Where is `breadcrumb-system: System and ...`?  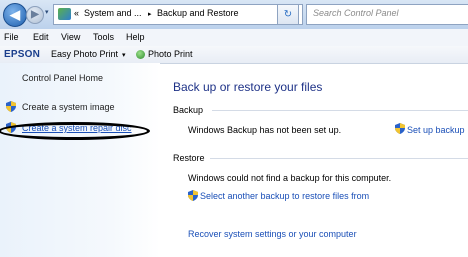 breadcrumb-system: System and ... is located at coordinates (113, 13).